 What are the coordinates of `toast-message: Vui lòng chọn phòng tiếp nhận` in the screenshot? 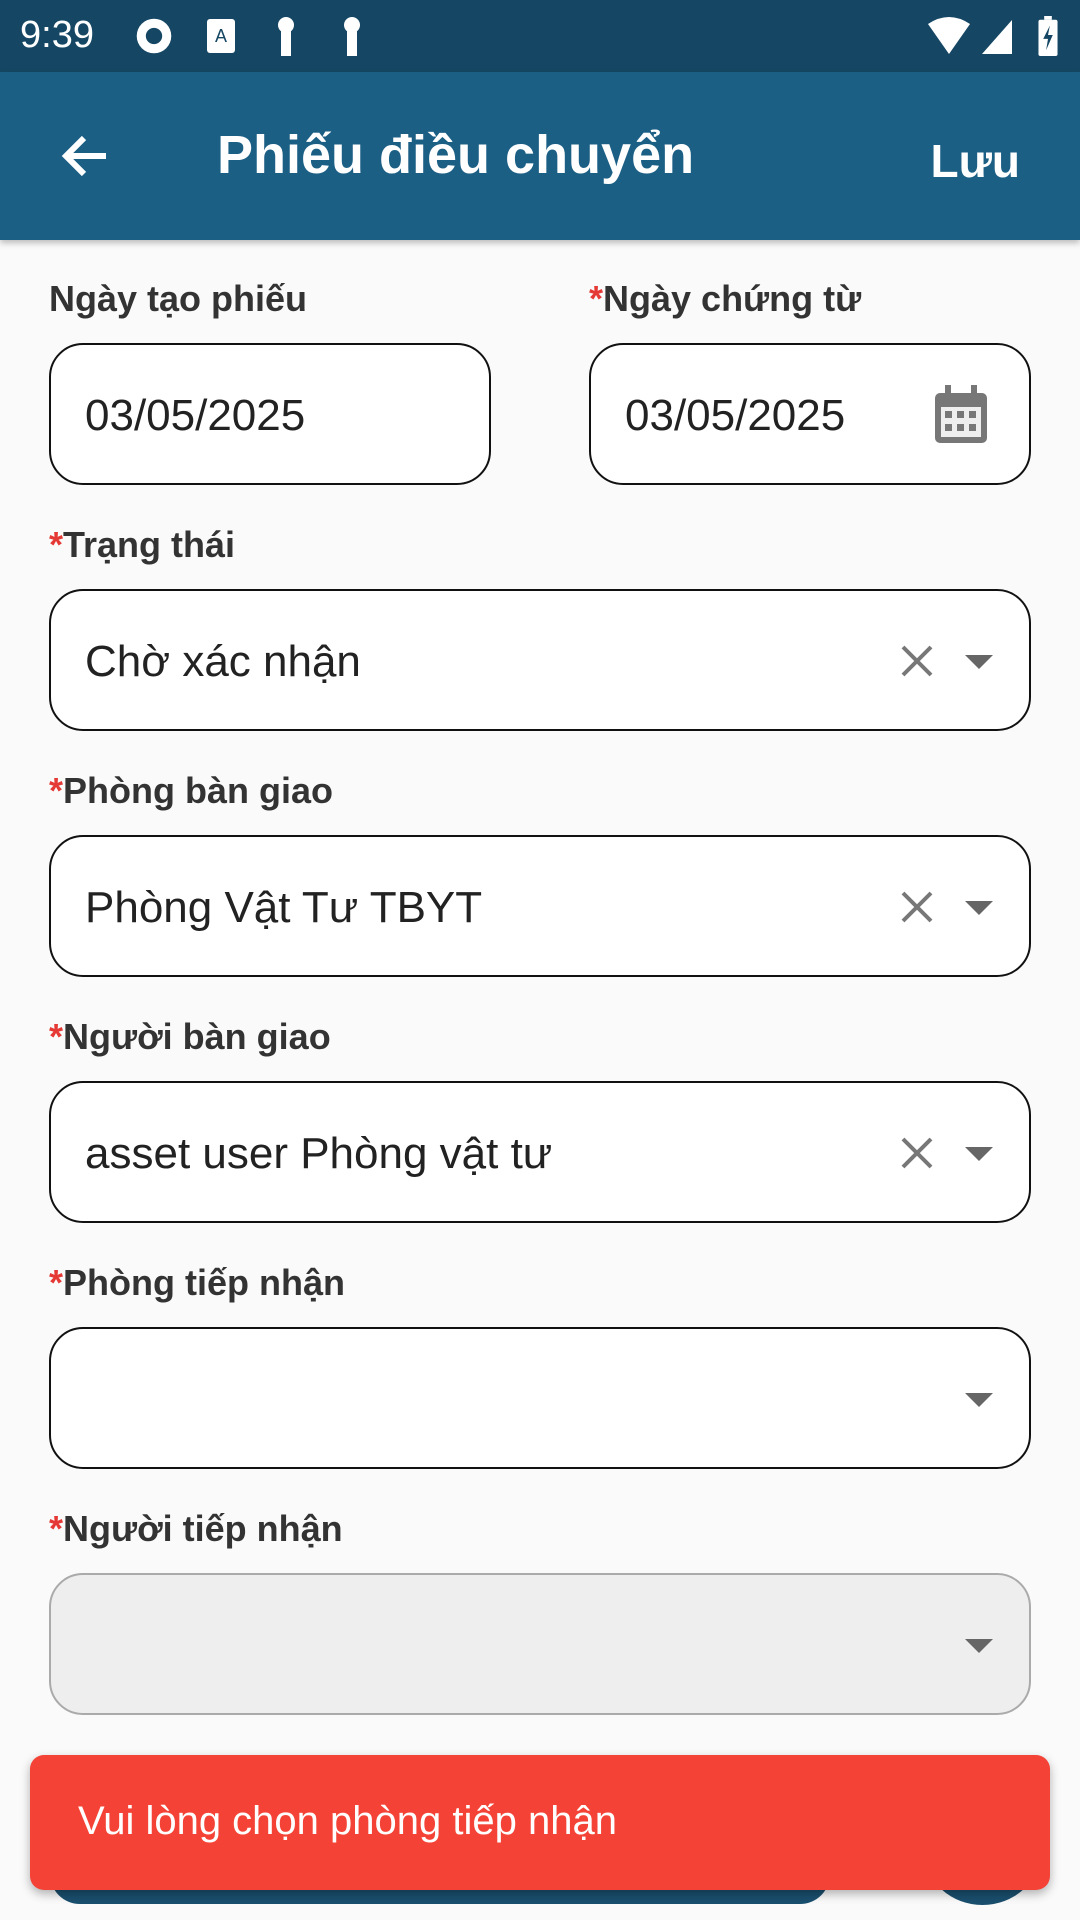 It's located at (347, 1821).